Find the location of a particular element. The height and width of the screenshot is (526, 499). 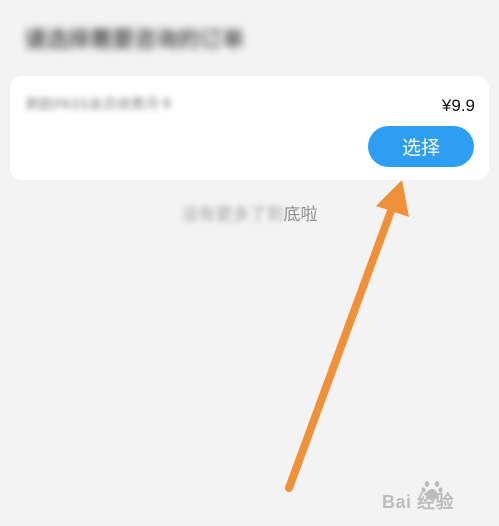

end-of-list-prefix: 没有更多了到 is located at coordinates (232, 215).